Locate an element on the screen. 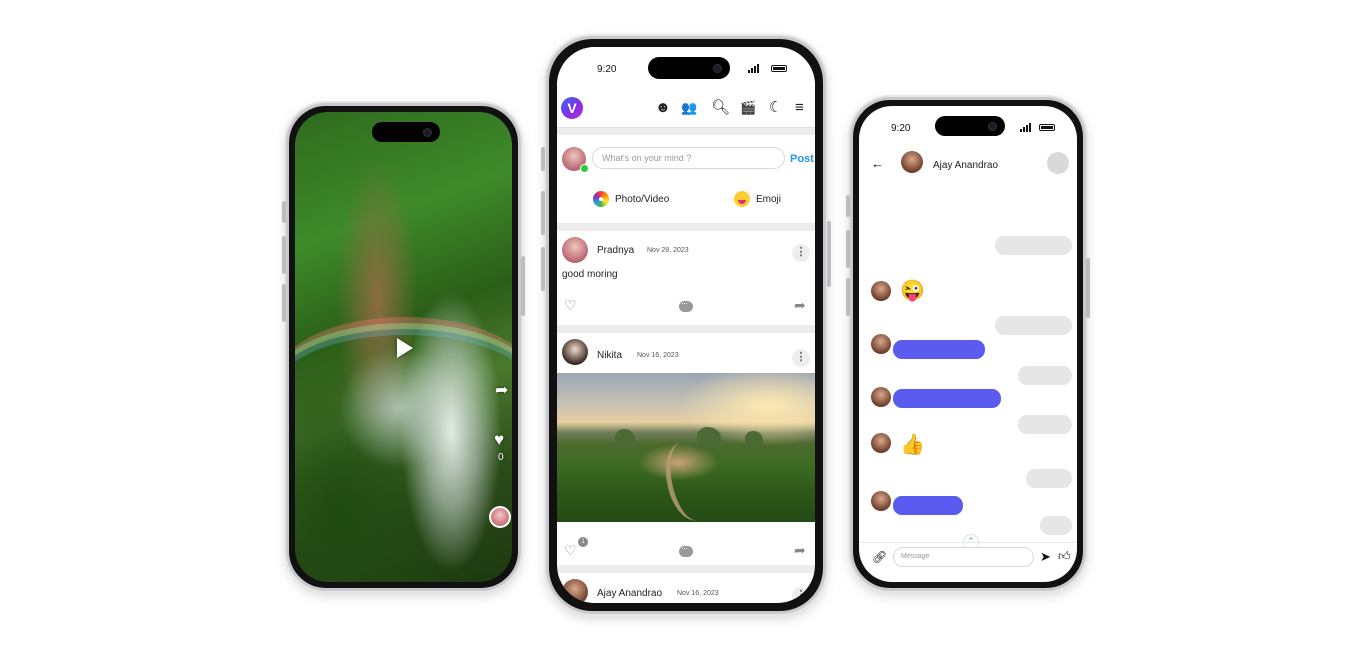 Image resolution: width=1345 pixels, height=646 pixels. emoji-button: Emoji is located at coordinates (757, 199).